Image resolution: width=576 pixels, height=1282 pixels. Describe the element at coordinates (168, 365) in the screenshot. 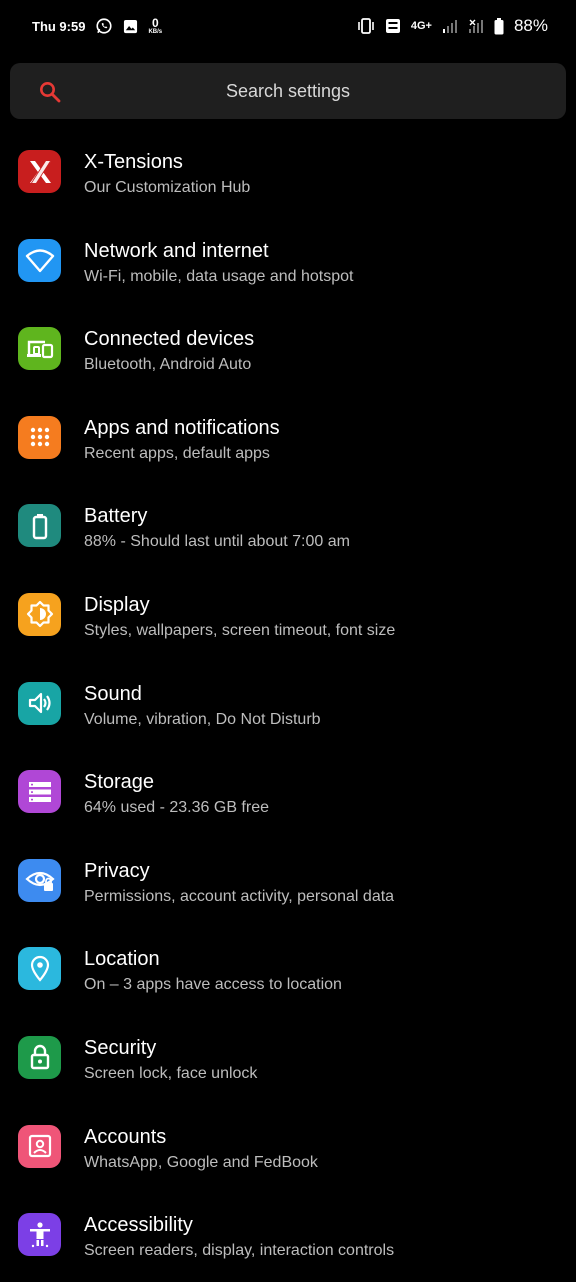

I see `setting-subtitle: Bluetooth, Android Auto` at that location.